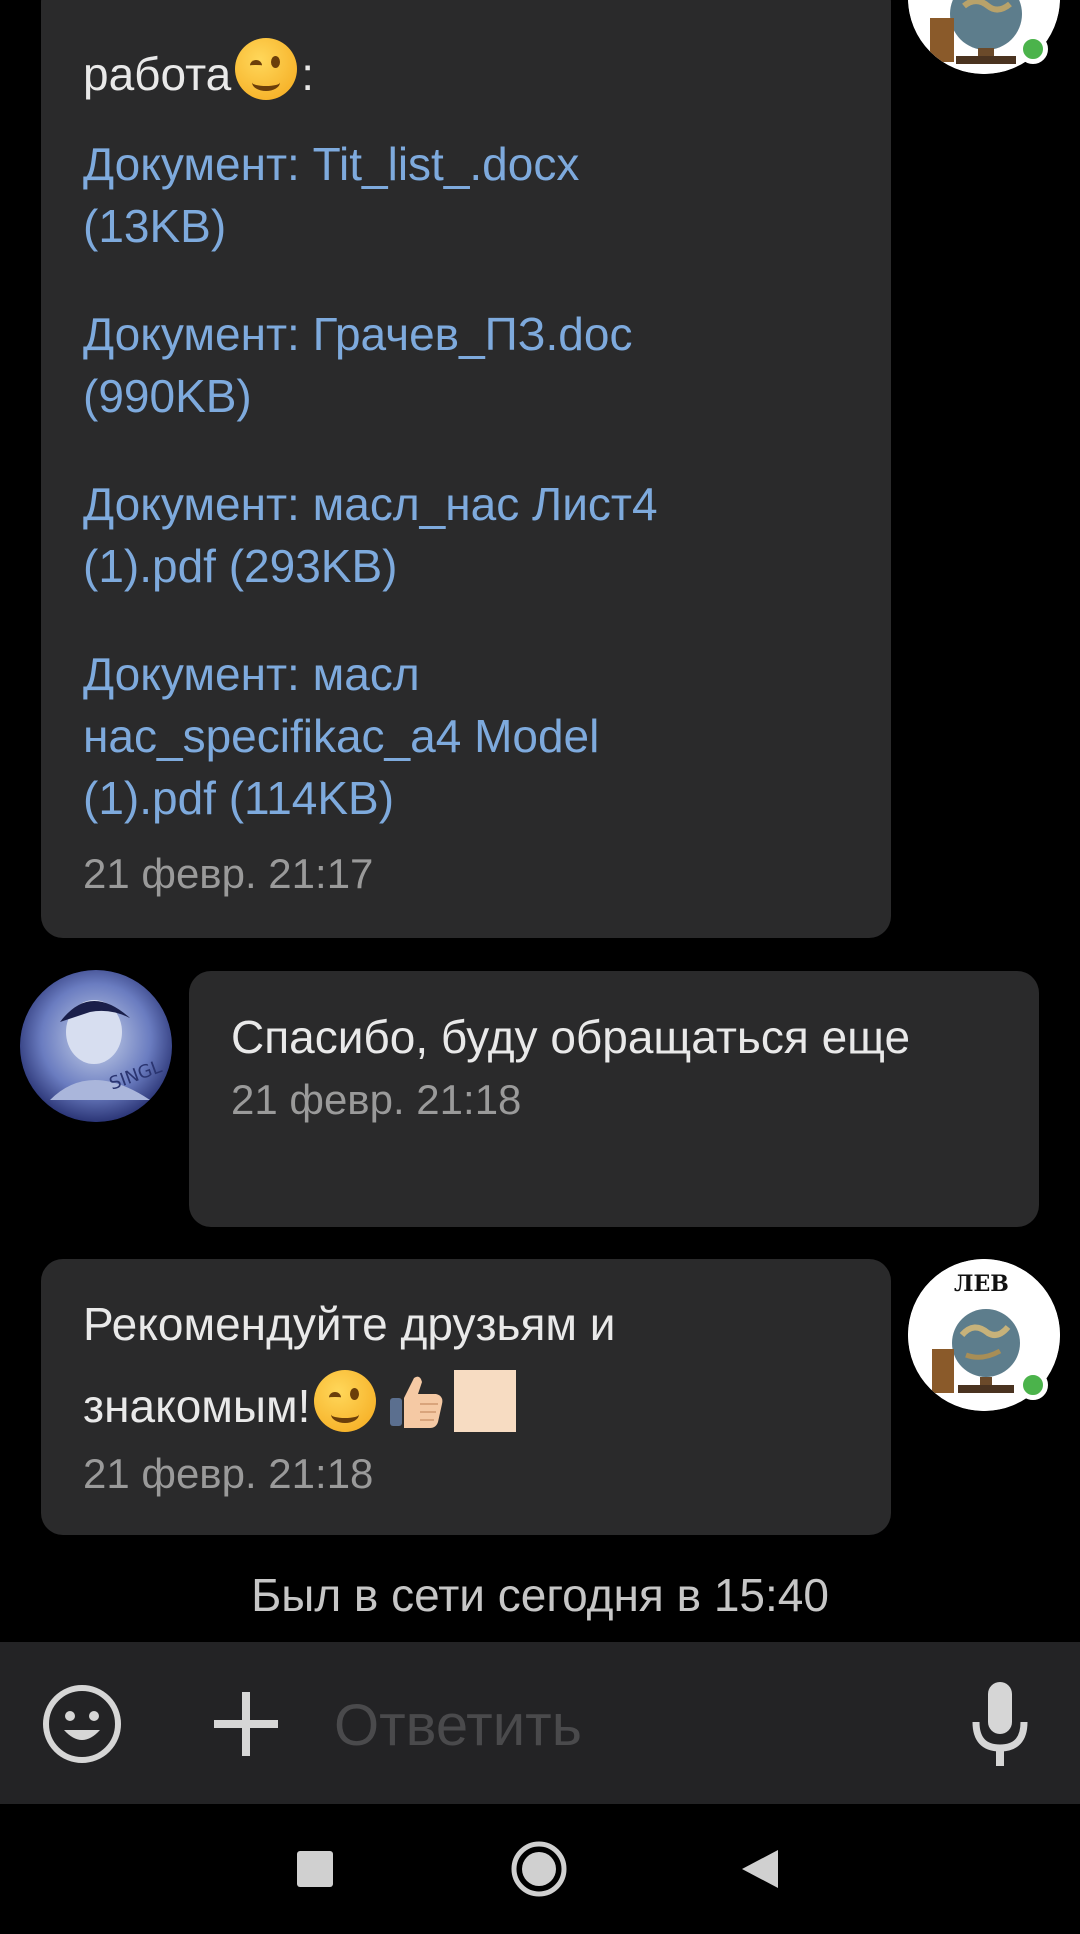  I want to click on square-icon, so click(315, 1869).